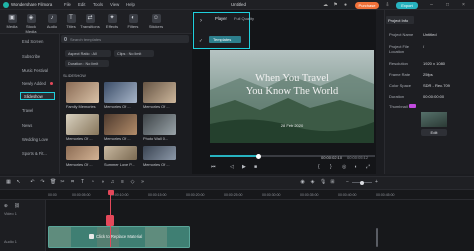  What do you see at coordinates (72, 182) in the screenshot?
I see `crop-icon: ⌗` at bounding box center [72, 182].